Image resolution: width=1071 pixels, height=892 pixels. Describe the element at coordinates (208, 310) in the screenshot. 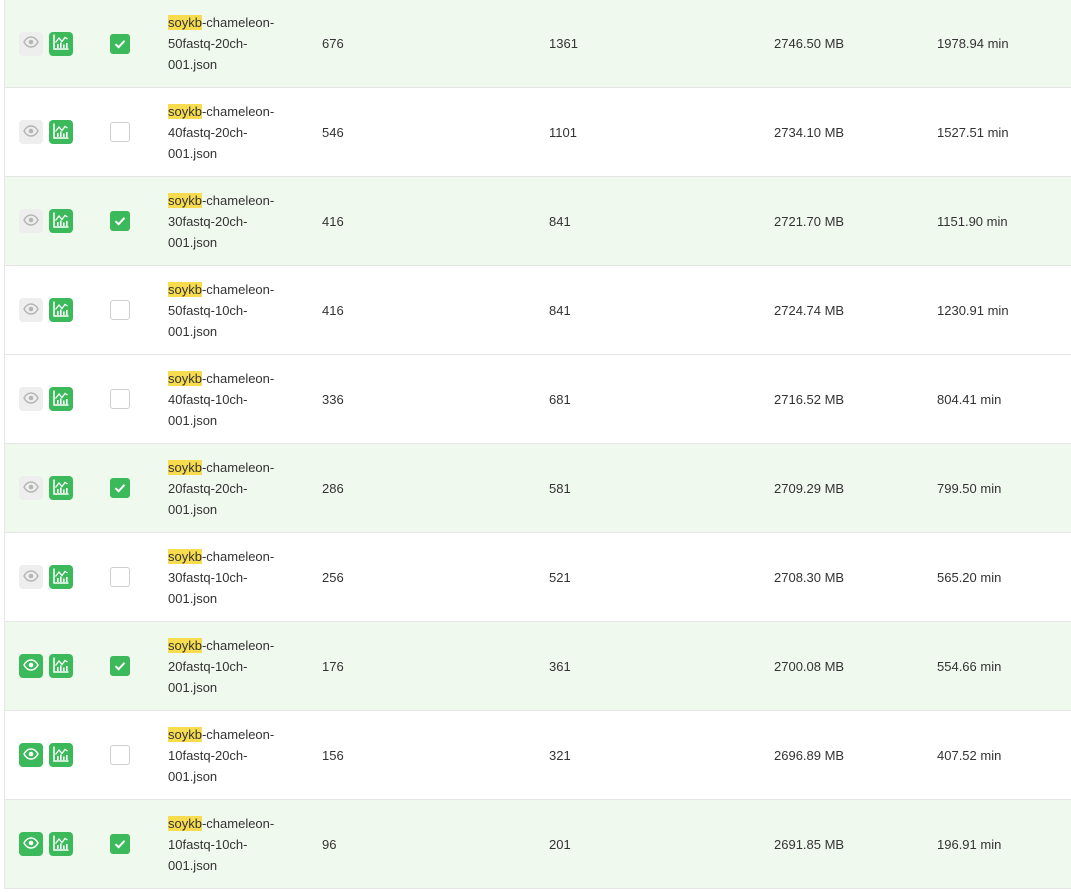

I see `name-part: 50fastq-10ch-` at that location.